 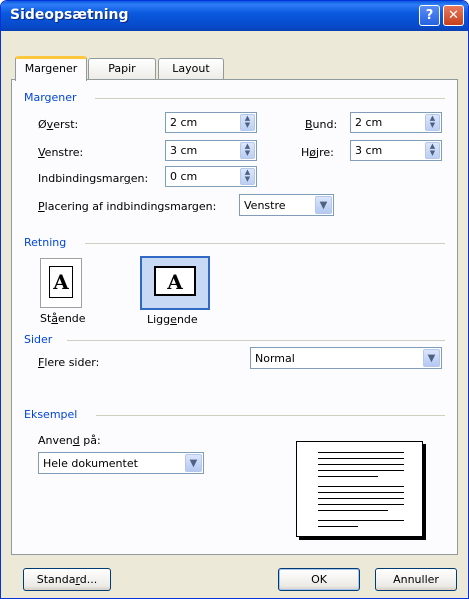 I want to click on margins-group-title: Margener, so click(x=50, y=97).